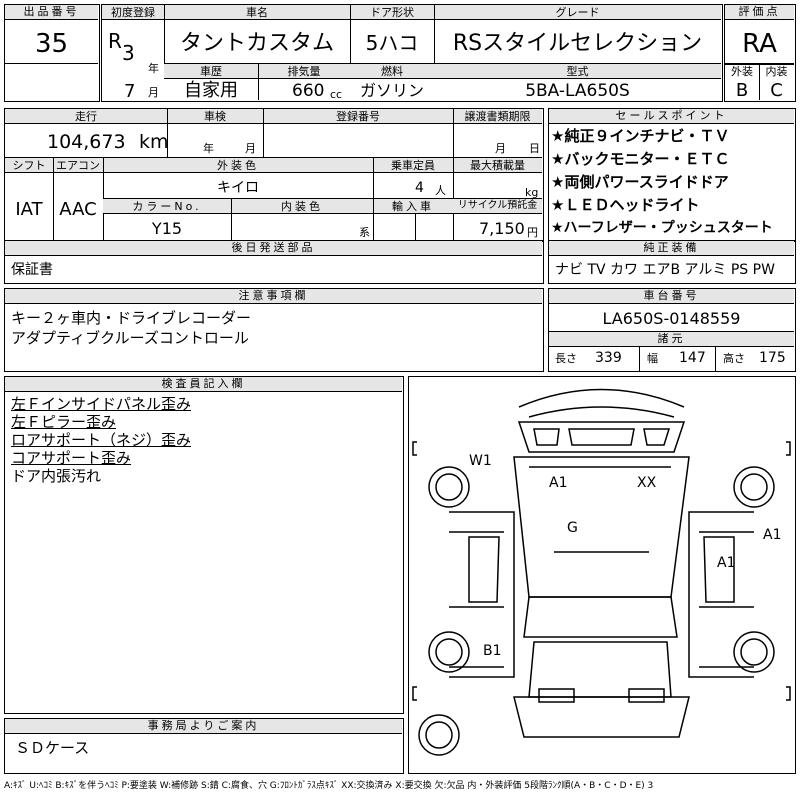 This screenshot has width=800, height=800. I want to click on inspector-line: 左Ｆピラー歪み, so click(64, 422).